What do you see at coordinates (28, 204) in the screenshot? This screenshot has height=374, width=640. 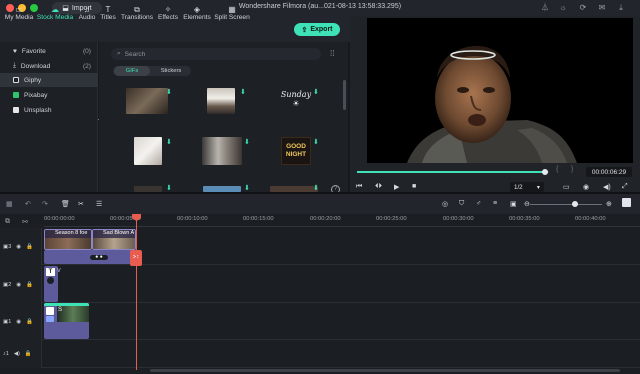 I see `undo-icon: ↶` at bounding box center [28, 204].